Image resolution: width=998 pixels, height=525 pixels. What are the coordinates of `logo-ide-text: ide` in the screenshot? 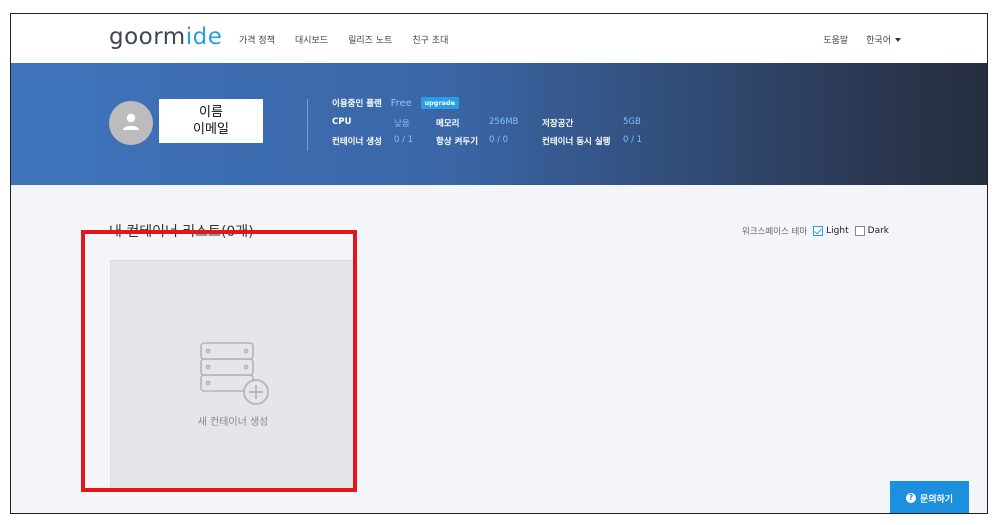 It's located at (204, 37).